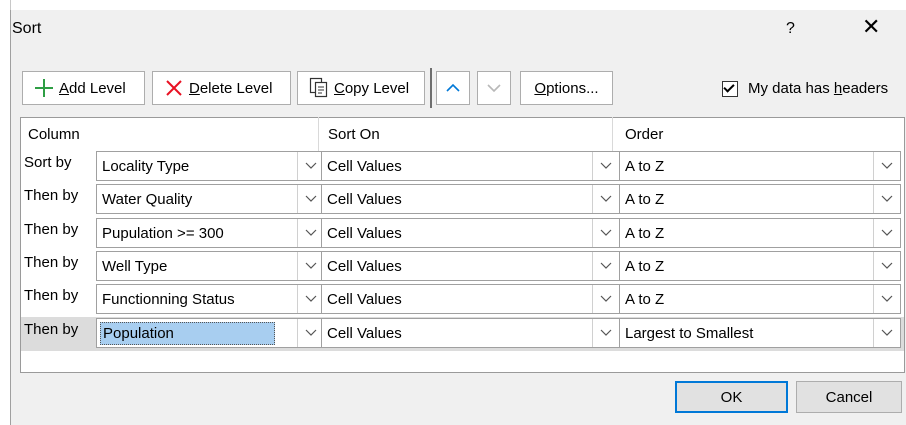 This screenshot has width=906, height=425. What do you see at coordinates (210, 333) in the screenshot?
I see `column-select: Population` at bounding box center [210, 333].